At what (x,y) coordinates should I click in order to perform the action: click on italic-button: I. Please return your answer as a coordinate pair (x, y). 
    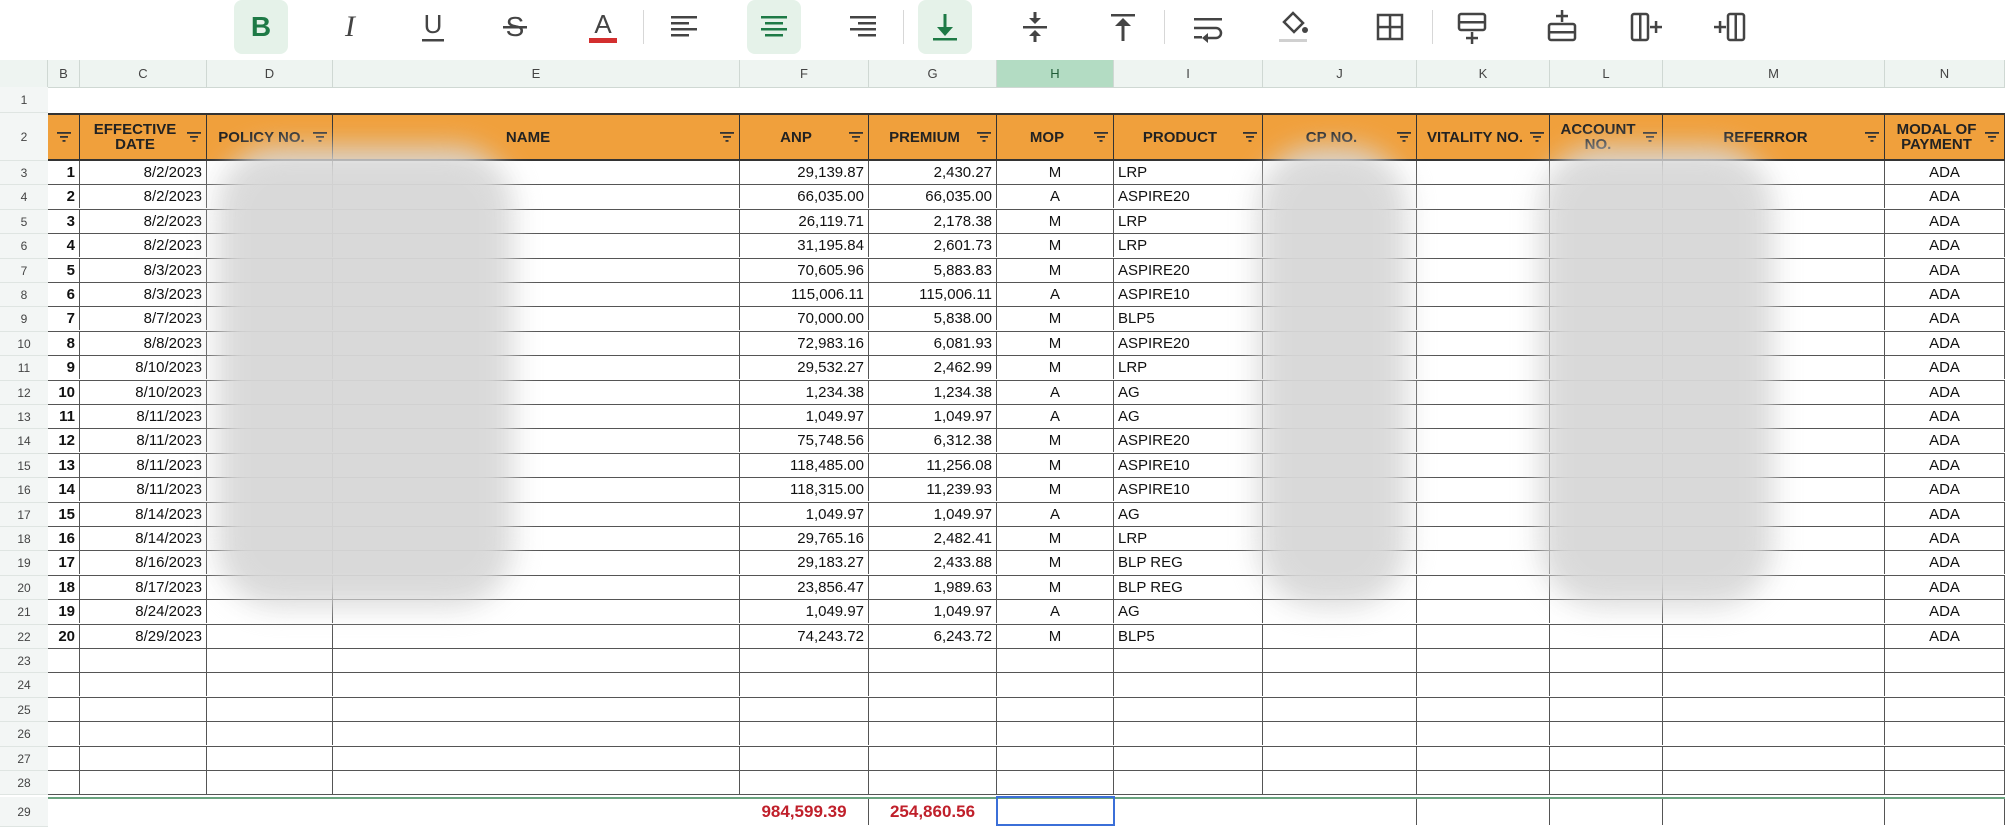
    Looking at the image, I should click on (350, 27).